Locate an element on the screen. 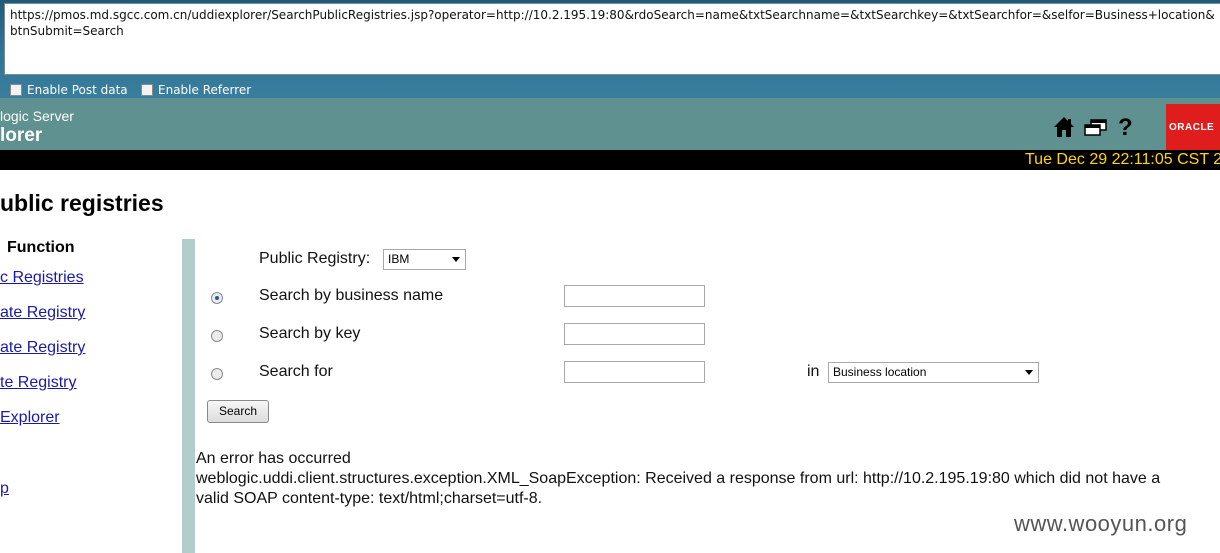 This screenshot has width=1220, height=553. enable-referrer-label: Enable Referrer is located at coordinates (205, 90).